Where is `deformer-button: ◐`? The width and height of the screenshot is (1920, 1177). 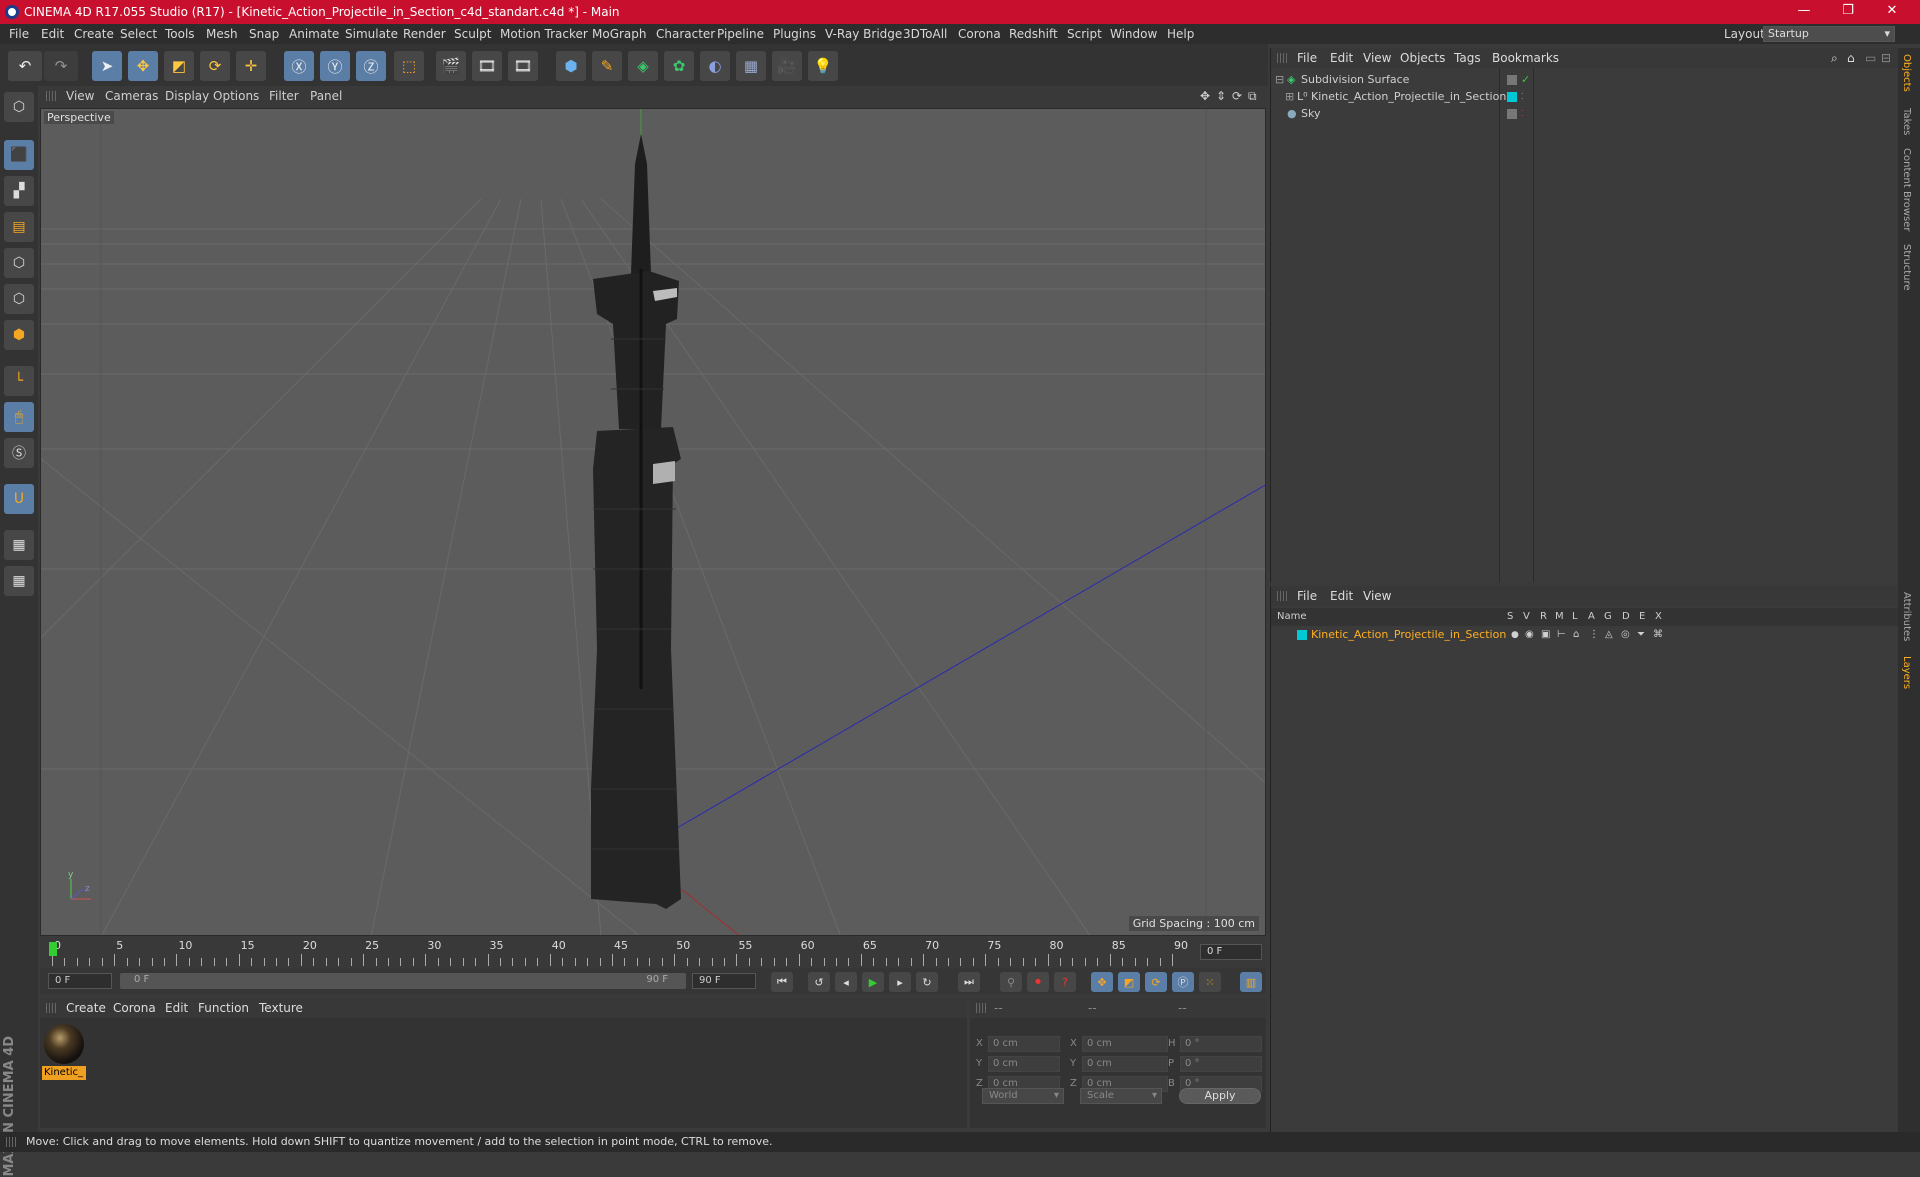
deformer-button: ◐ is located at coordinates (715, 66).